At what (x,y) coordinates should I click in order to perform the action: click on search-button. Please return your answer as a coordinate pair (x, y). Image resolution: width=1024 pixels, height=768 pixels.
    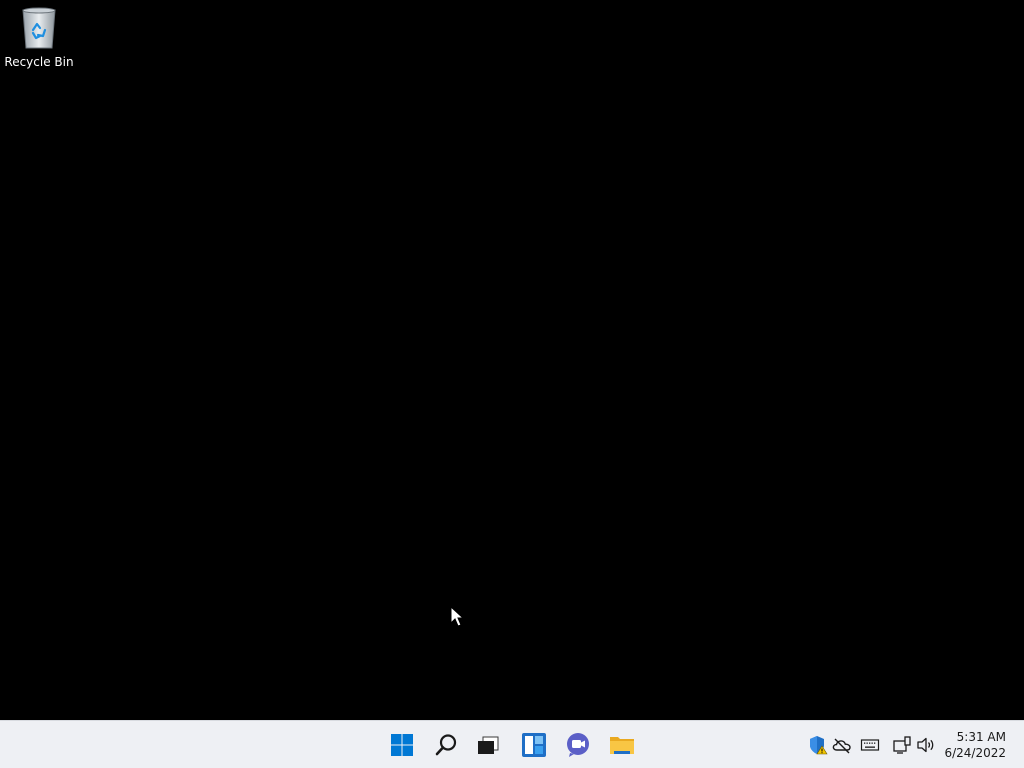
    Looking at the image, I should click on (446, 745).